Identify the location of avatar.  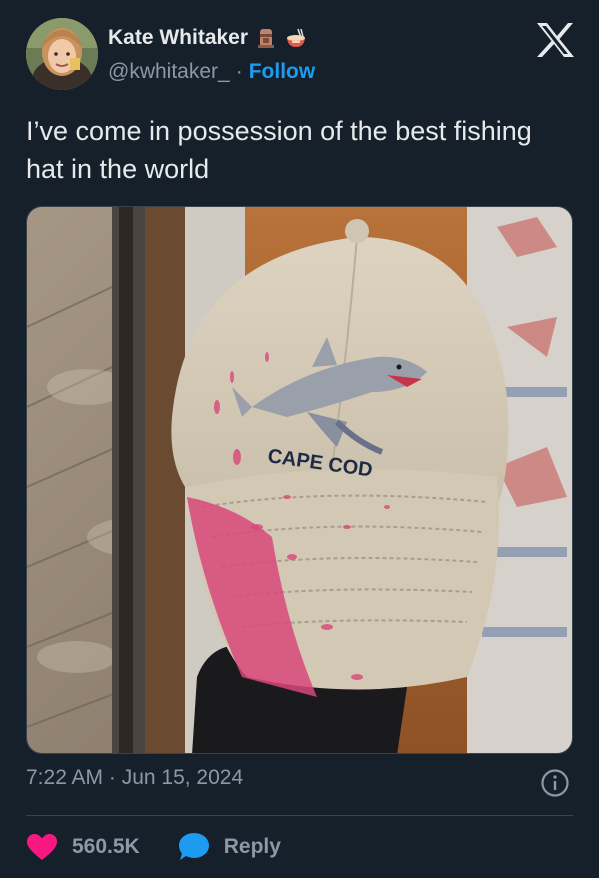
(62, 54).